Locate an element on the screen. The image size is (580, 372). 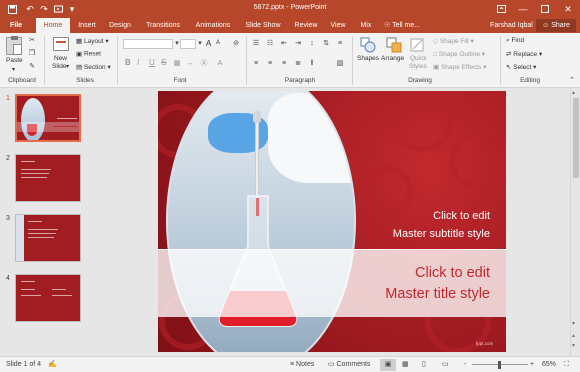
quick-styles-label-1: Quick is located at coordinates (418, 58).